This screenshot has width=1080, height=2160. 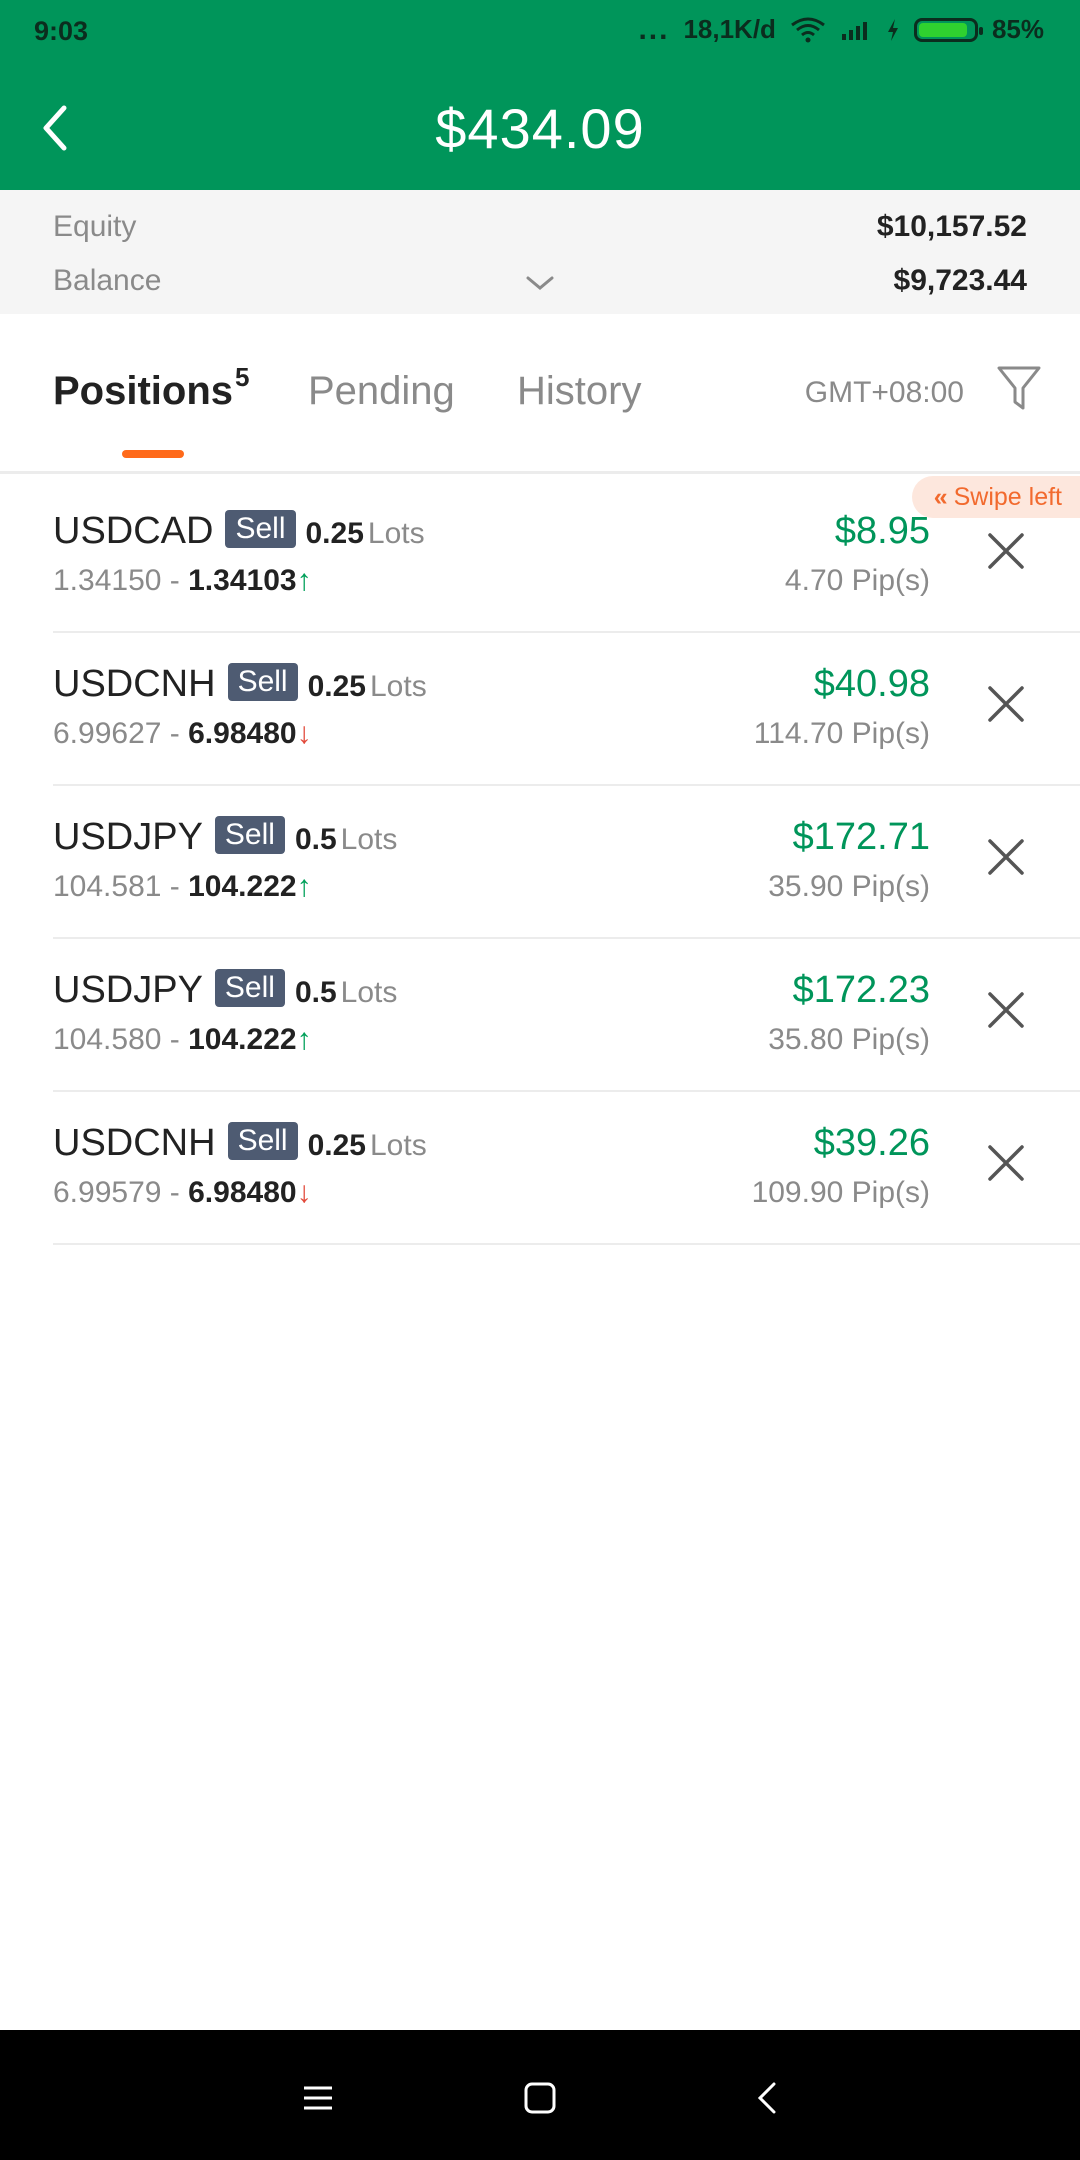 I want to click on system-nav-bar, so click(x=540, y=2095).